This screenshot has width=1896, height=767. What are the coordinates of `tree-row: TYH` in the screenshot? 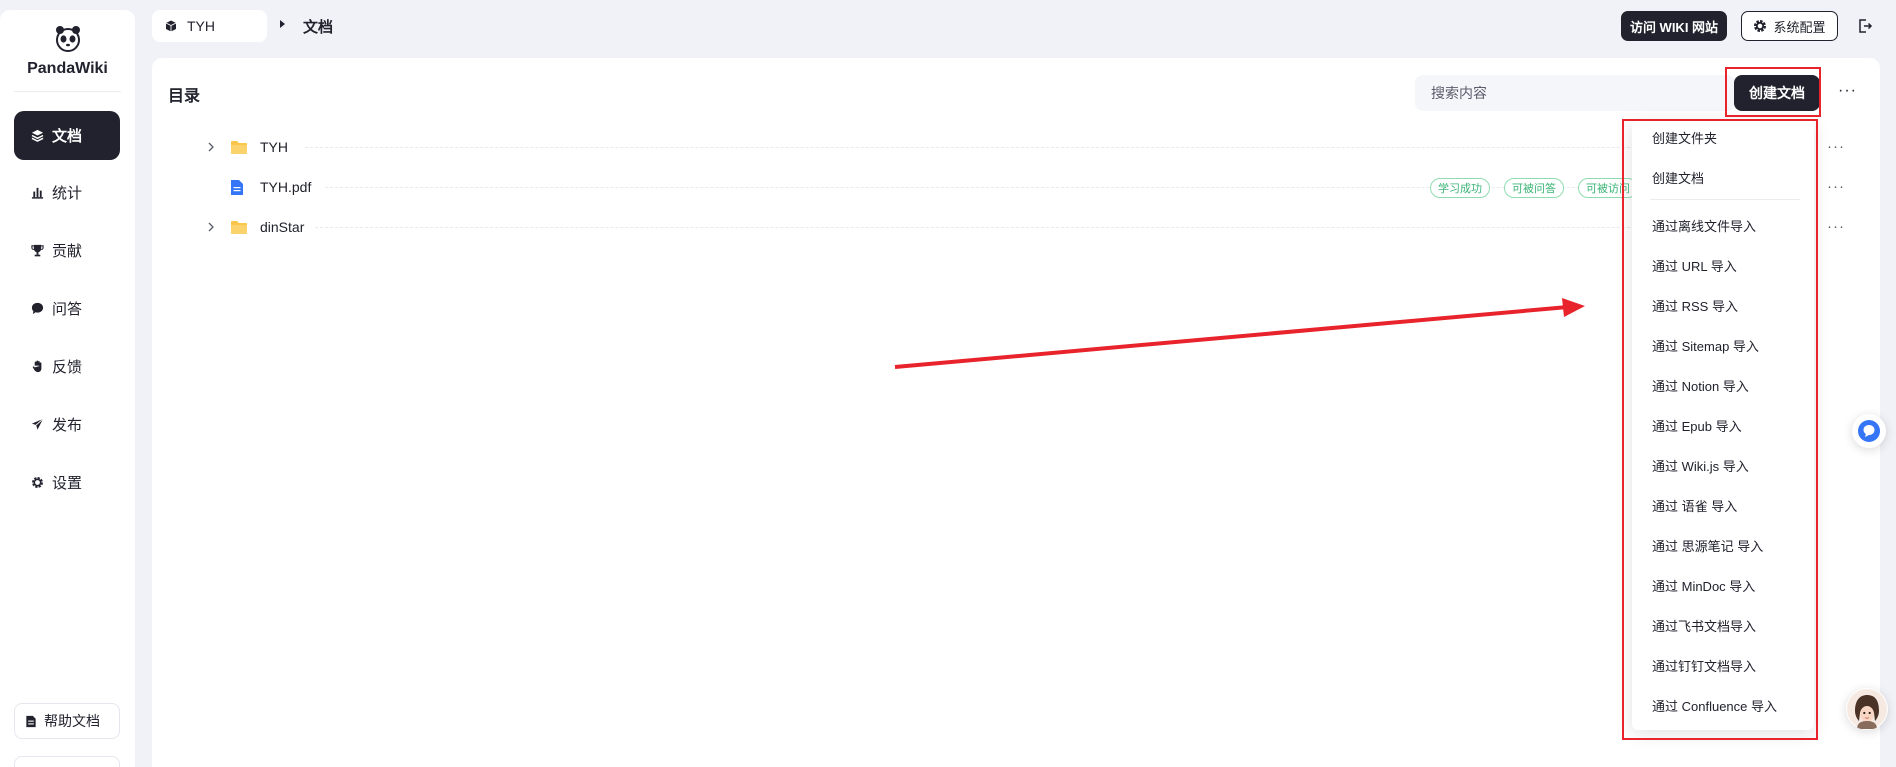 It's located at (1020, 147).